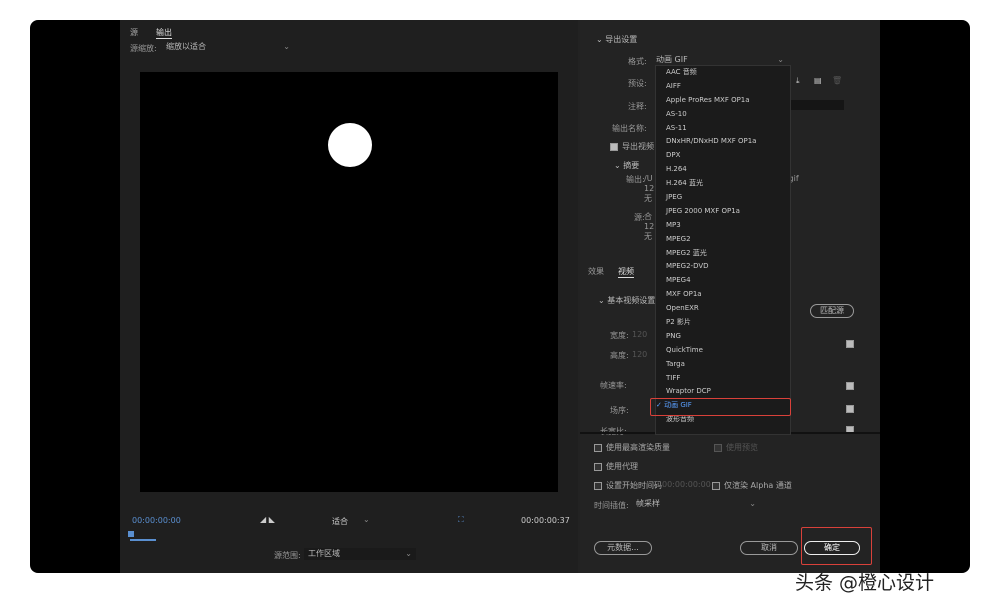 This screenshot has height=613, width=1000. What do you see at coordinates (723, 156) in the screenshot?
I see `format-option: DPX` at bounding box center [723, 156].